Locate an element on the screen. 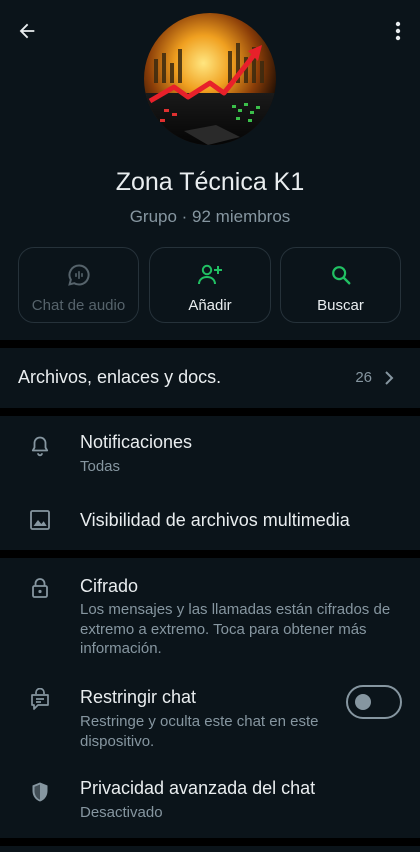 This screenshot has height=852, width=420. media-visibility-title: Visibilidad de archivos multimedia is located at coordinates (215, 520).